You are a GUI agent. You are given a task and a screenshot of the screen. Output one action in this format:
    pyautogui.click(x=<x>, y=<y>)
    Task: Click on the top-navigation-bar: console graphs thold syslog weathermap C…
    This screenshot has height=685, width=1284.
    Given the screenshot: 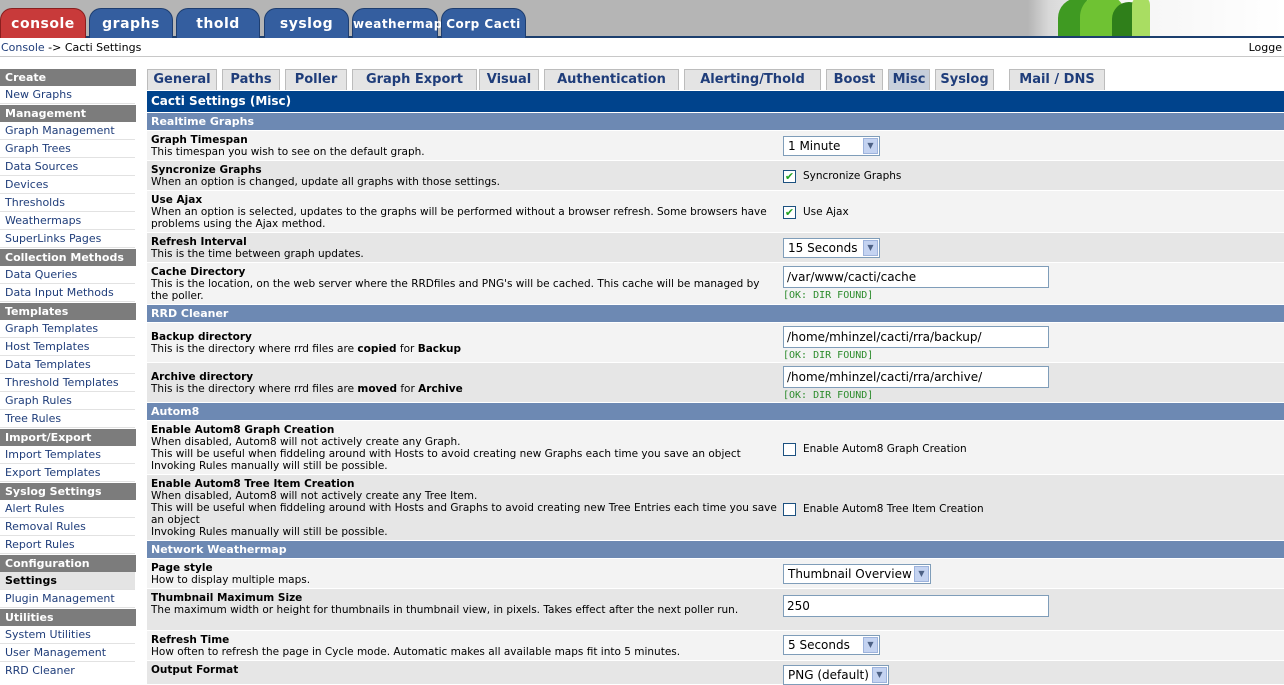 What is the action you would take?
    pyautogui.click(x=642, y=19)
    